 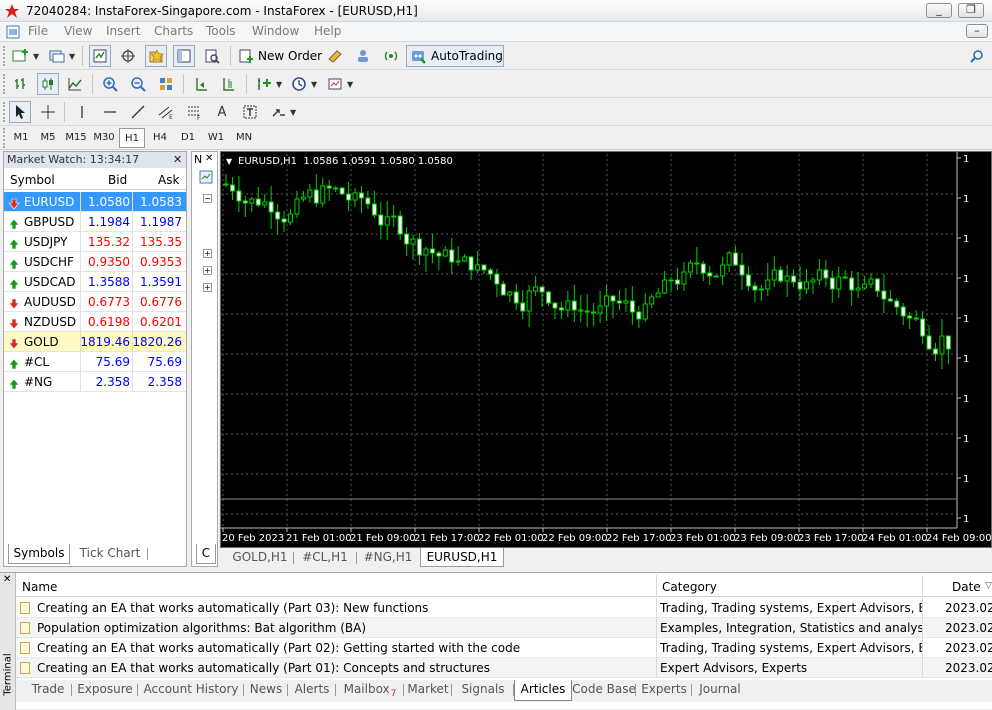 What do you see at coordinates (38, 31) in the screenshot?
I see `menu-file: File` at bounding box center [38, 31].